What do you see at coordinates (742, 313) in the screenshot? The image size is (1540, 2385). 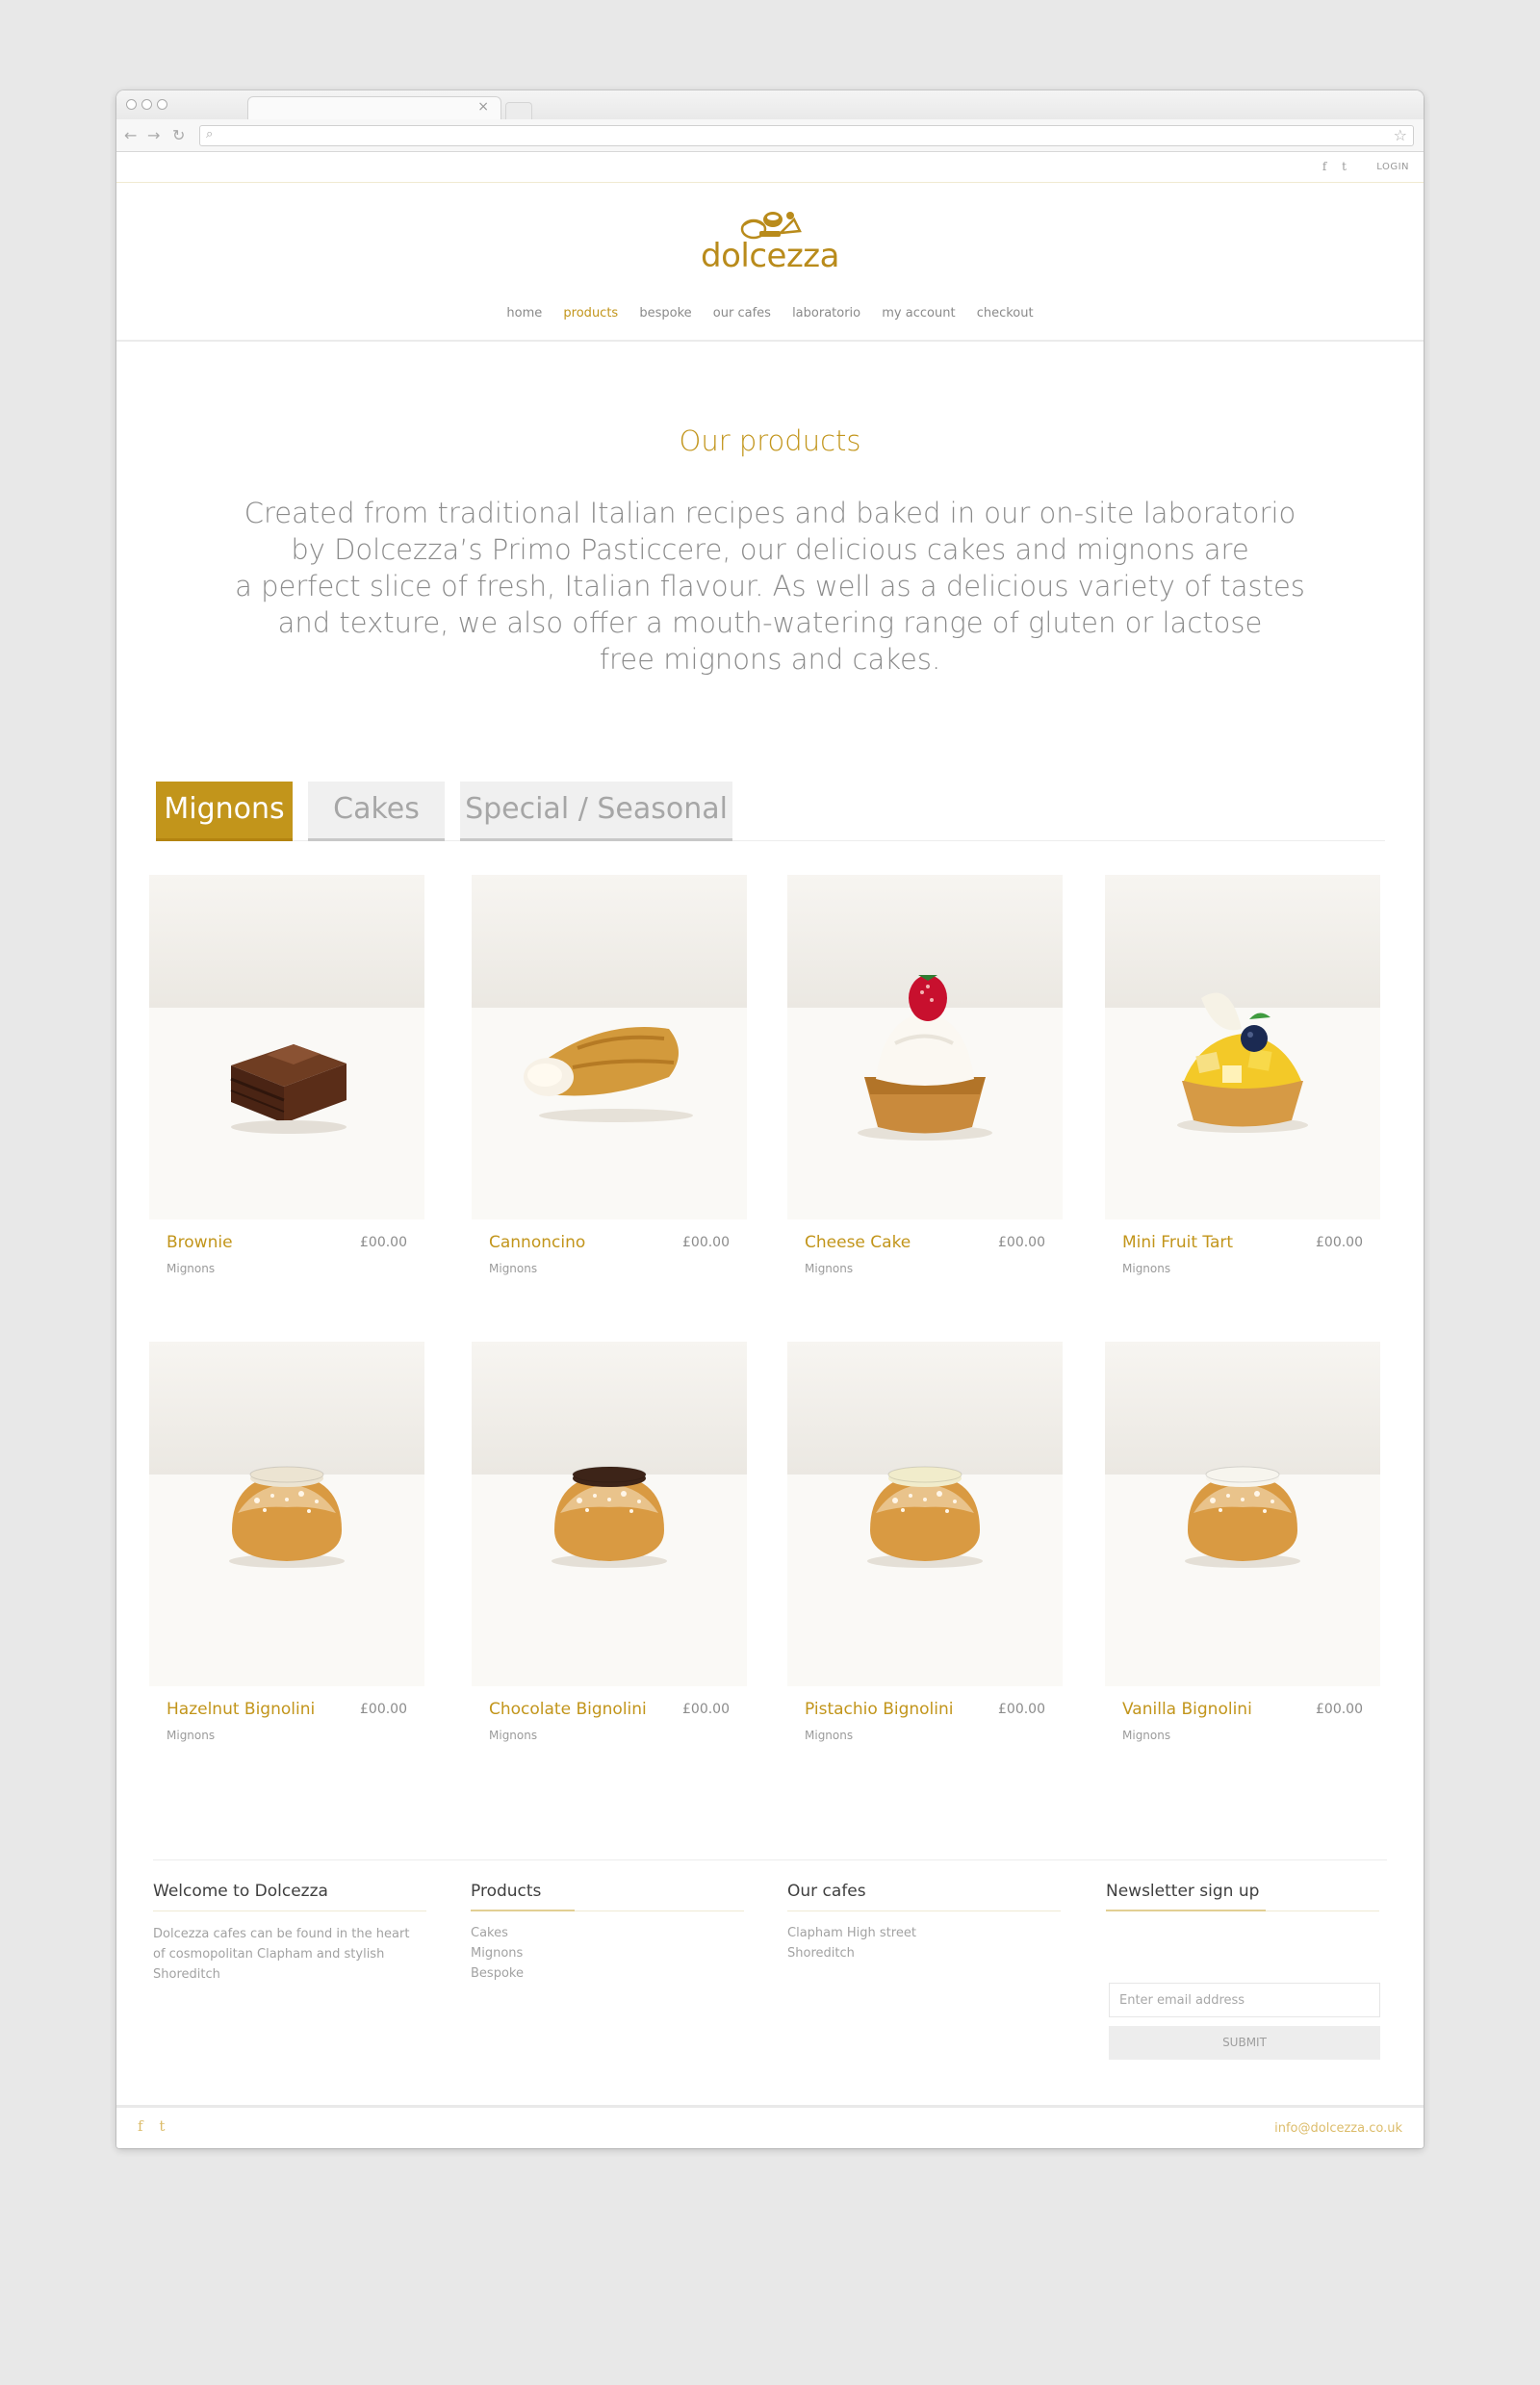 I see `nav-our-cafes: our cafes` at bounding box center [742, 313].